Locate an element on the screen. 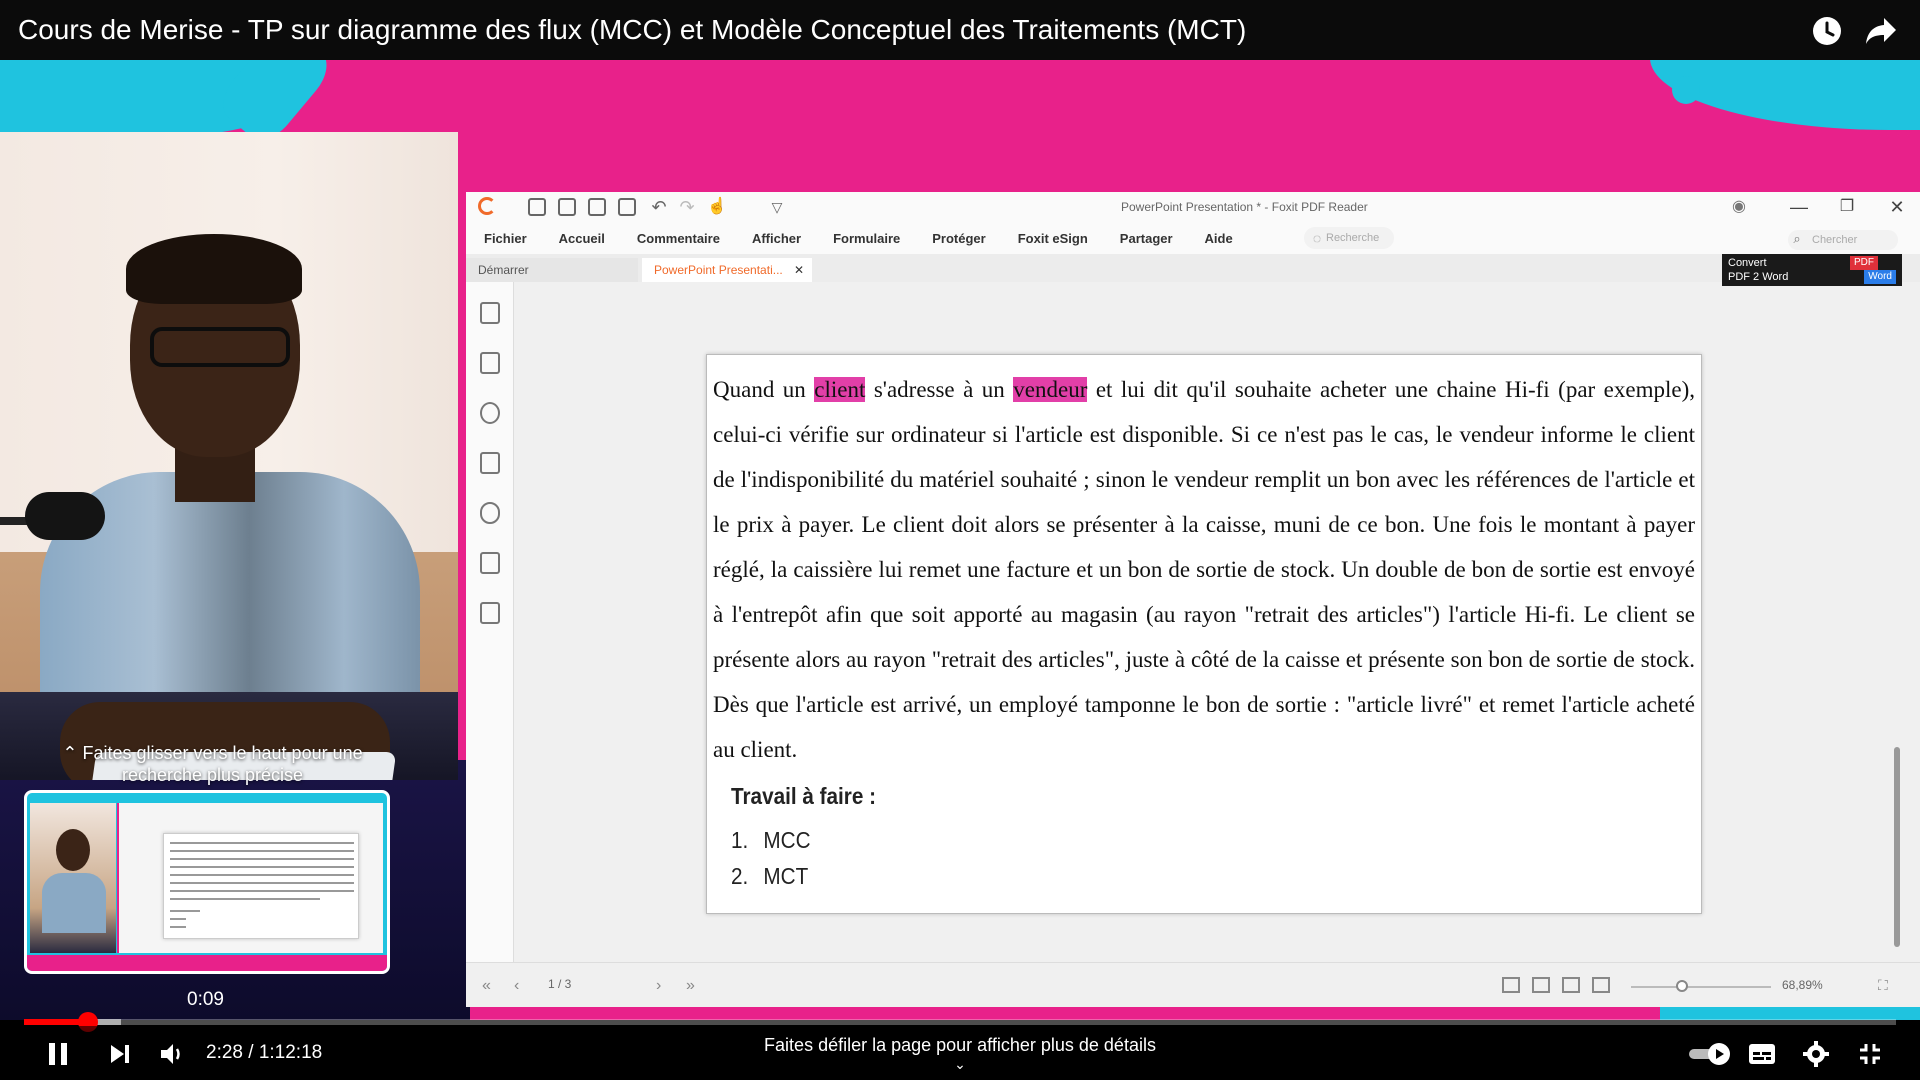 Image resolution: width=1920 pixels, height=1080 pixels. fullscreen-icon: ⛶ is located at coordinates (1883, 985).